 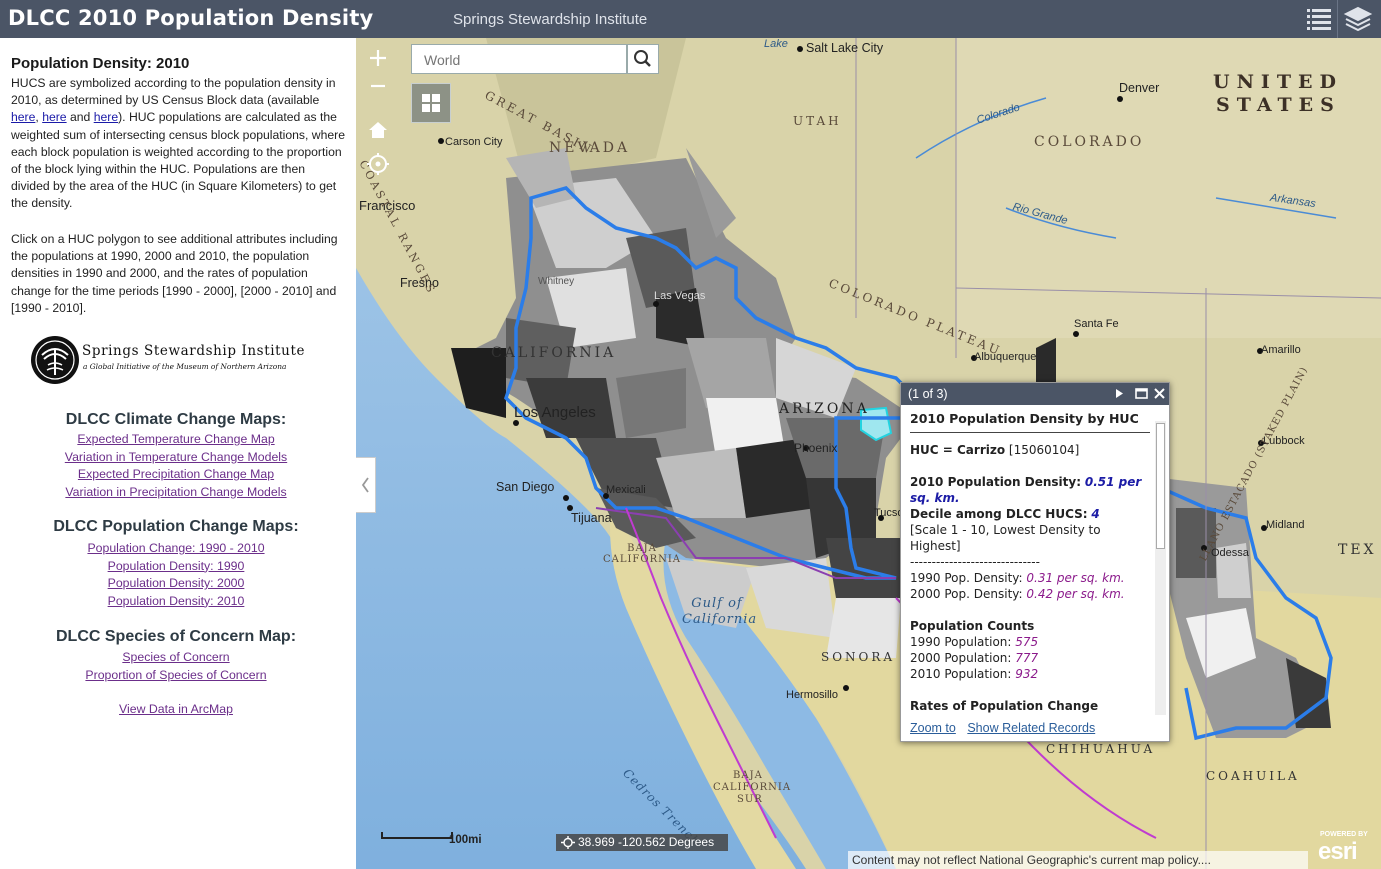 What do you see at coordinates (748, 775) in the screenshot?
I see `map-label-baja-sur-1: BAJA` at bounding box center [748, 775].